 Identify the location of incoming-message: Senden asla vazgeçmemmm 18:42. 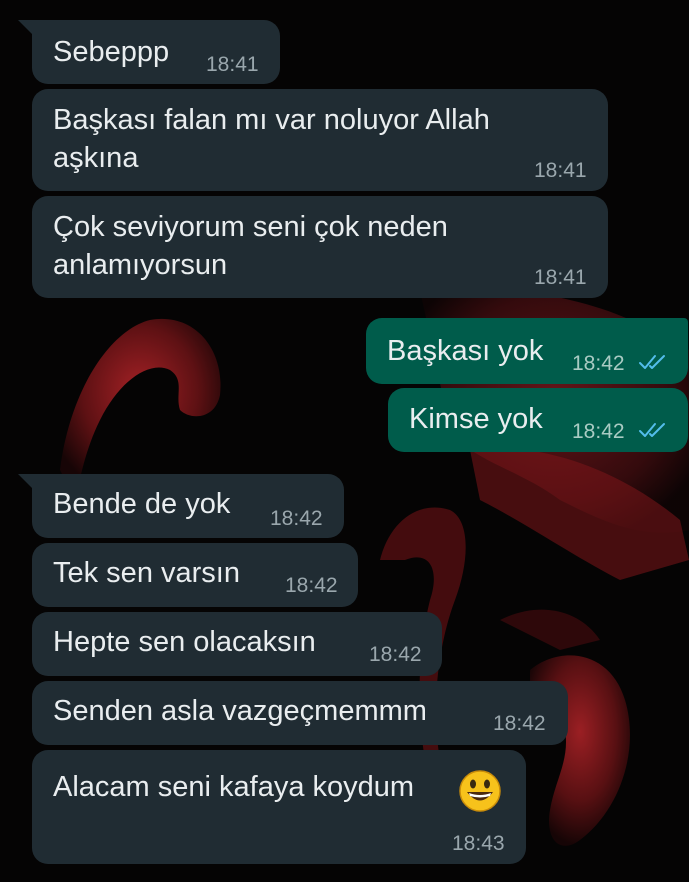
(300, 713).